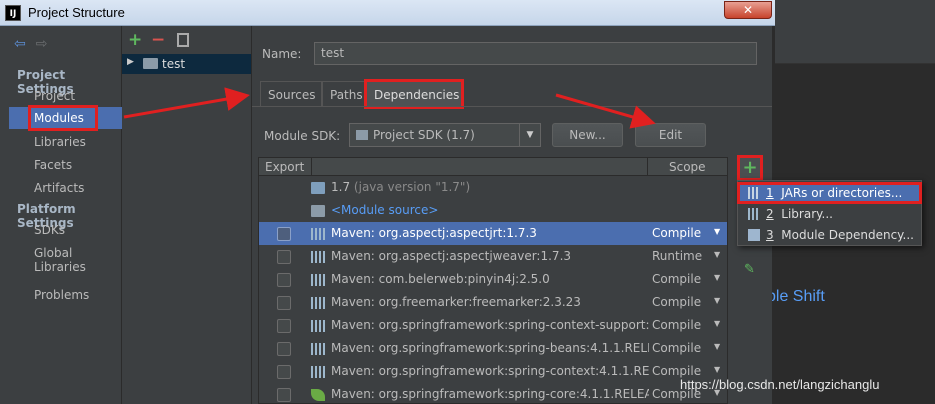 The image size is (935, 404). Describe the element at coordinates (687, 167) in the screenshot. I see `column-header-scope: Scope` at that location.